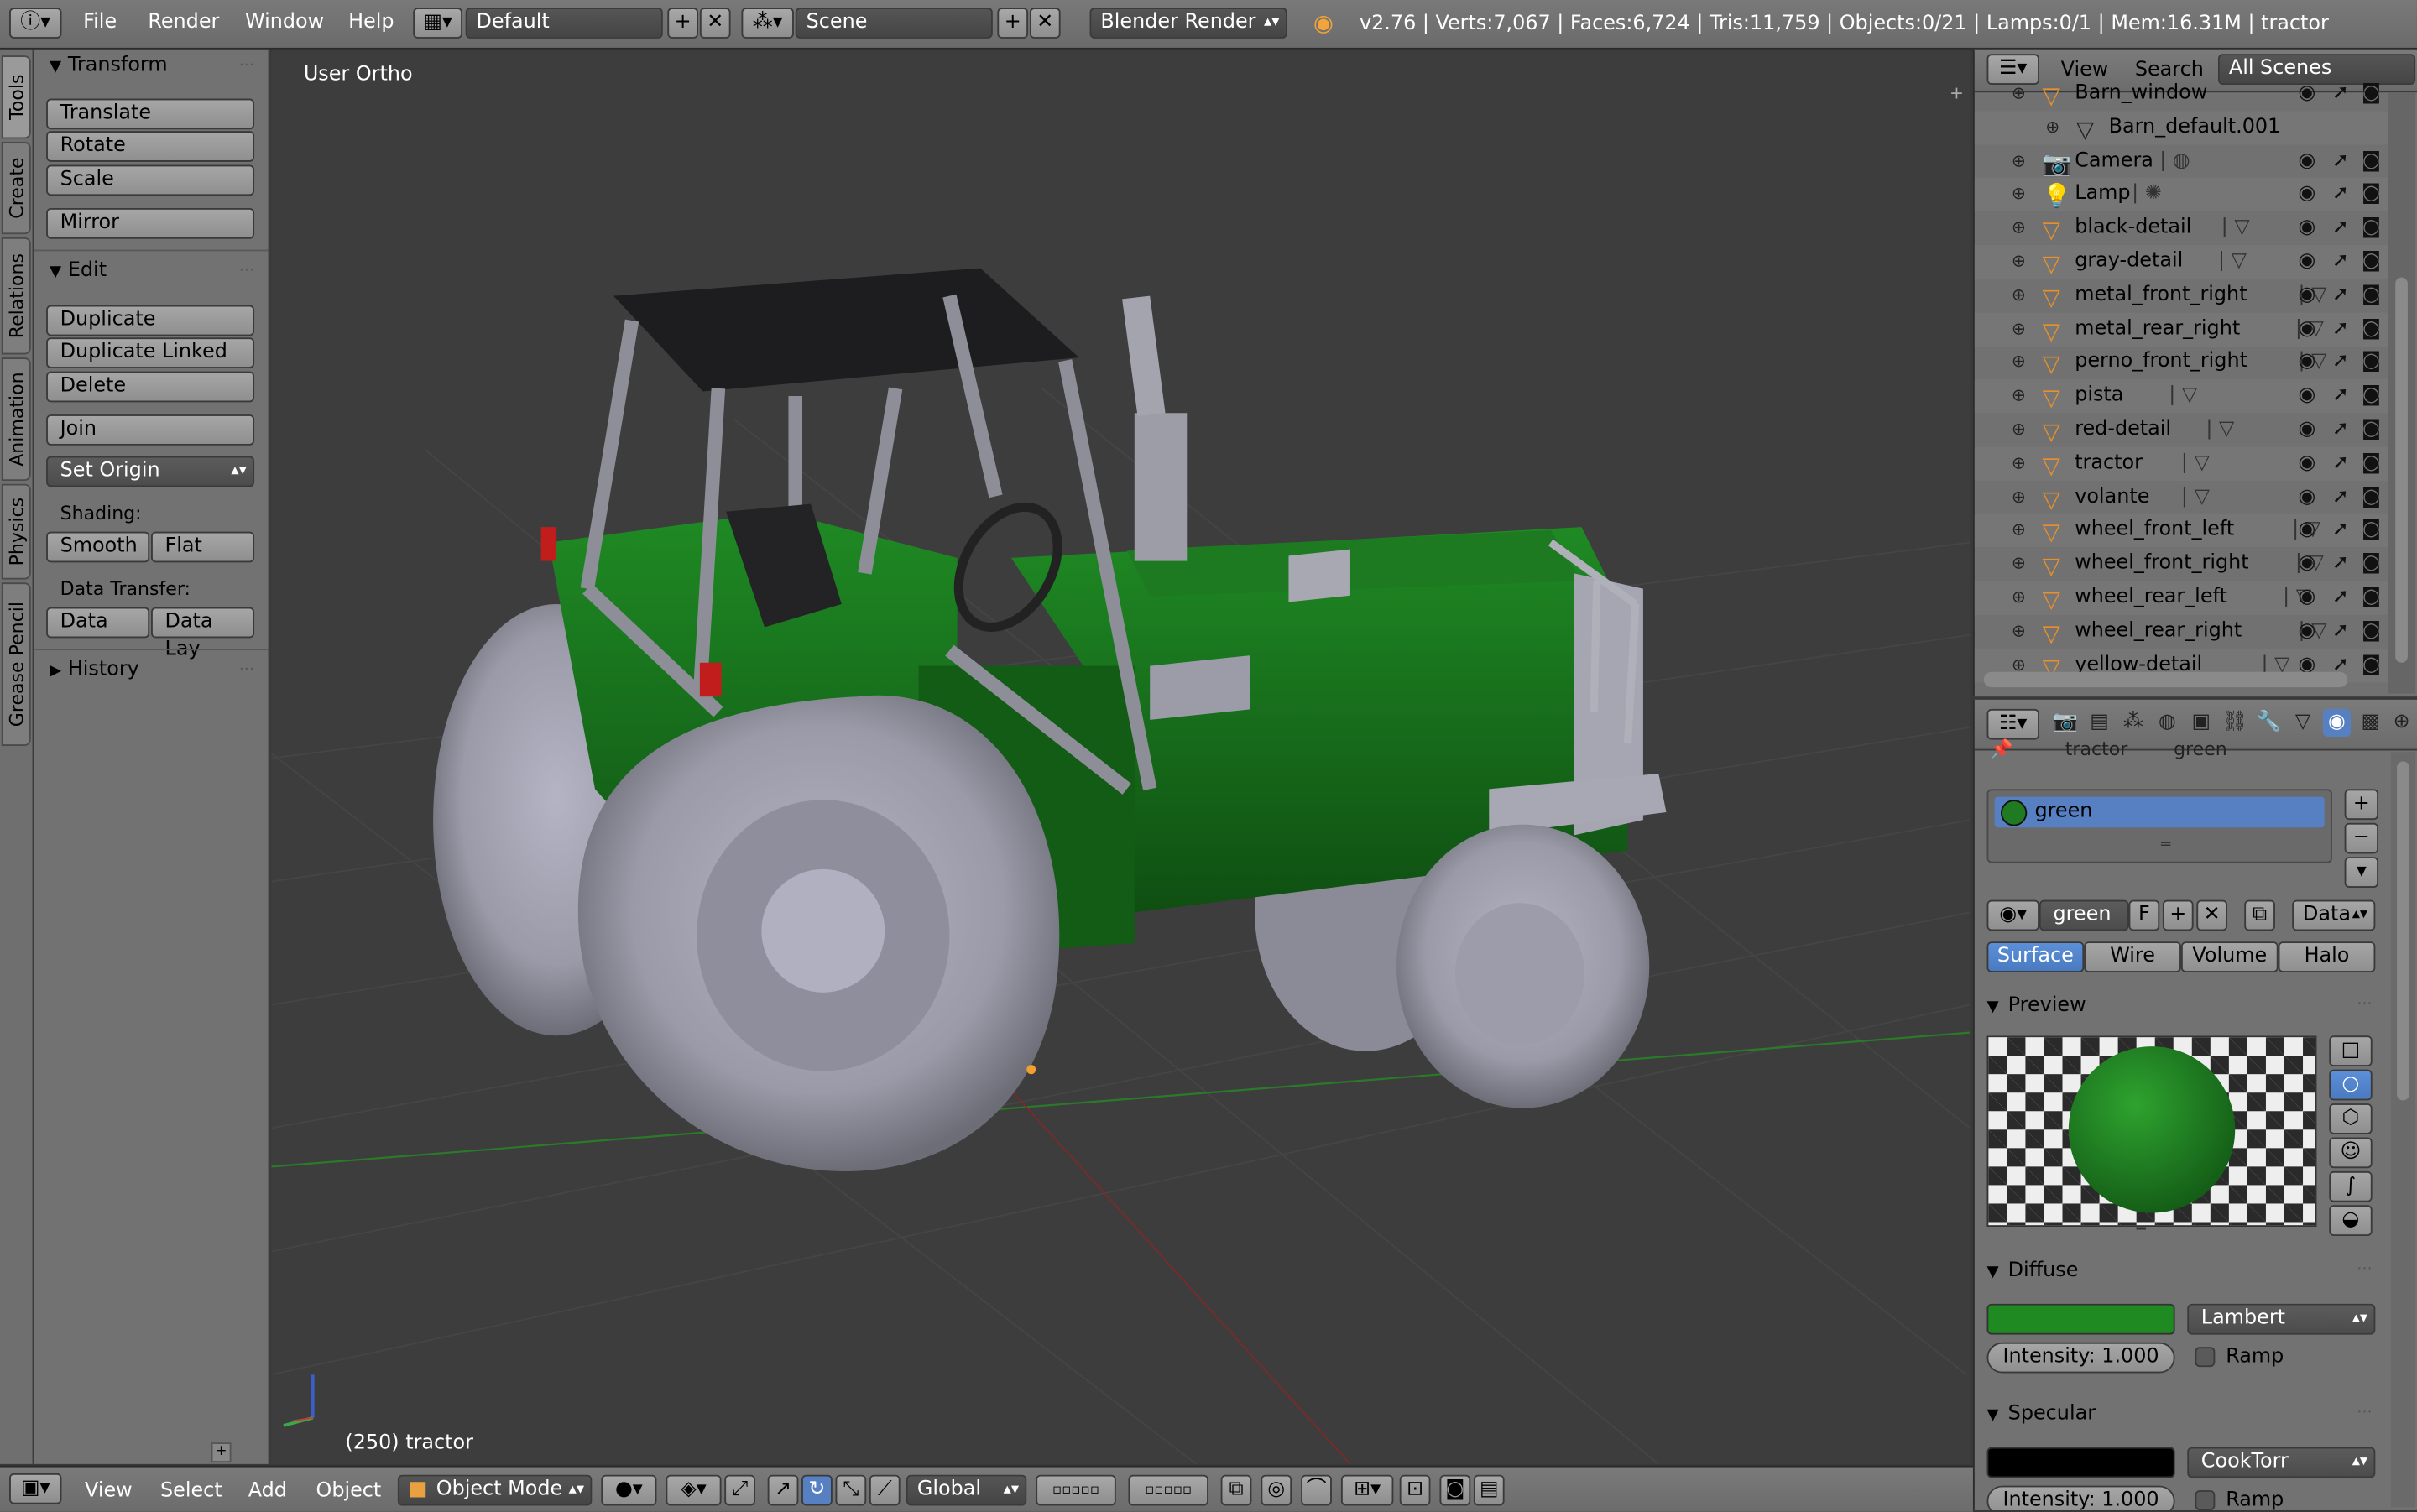  What do you see at coordinates (151, 271) in the screenshot?
I see `edit-panel-header: ▼ Edit ⋯` at bounding box center [151, 271].